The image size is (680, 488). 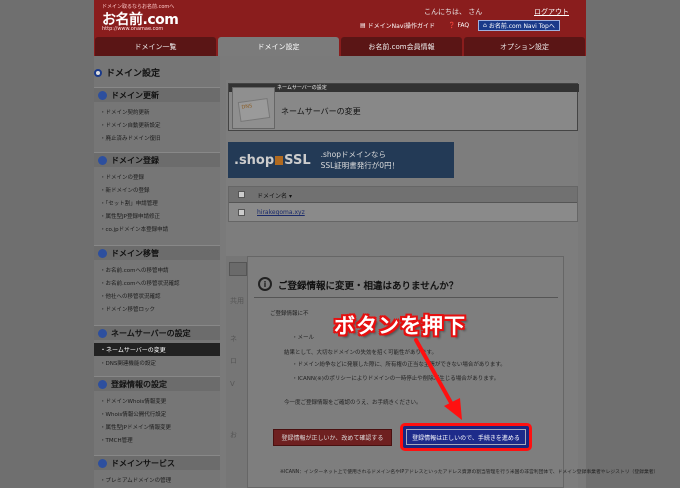 What do you see at coordinates (233, 339) in the screenshot?
I see `background-text: ネ` at bounding box center [233, 339].